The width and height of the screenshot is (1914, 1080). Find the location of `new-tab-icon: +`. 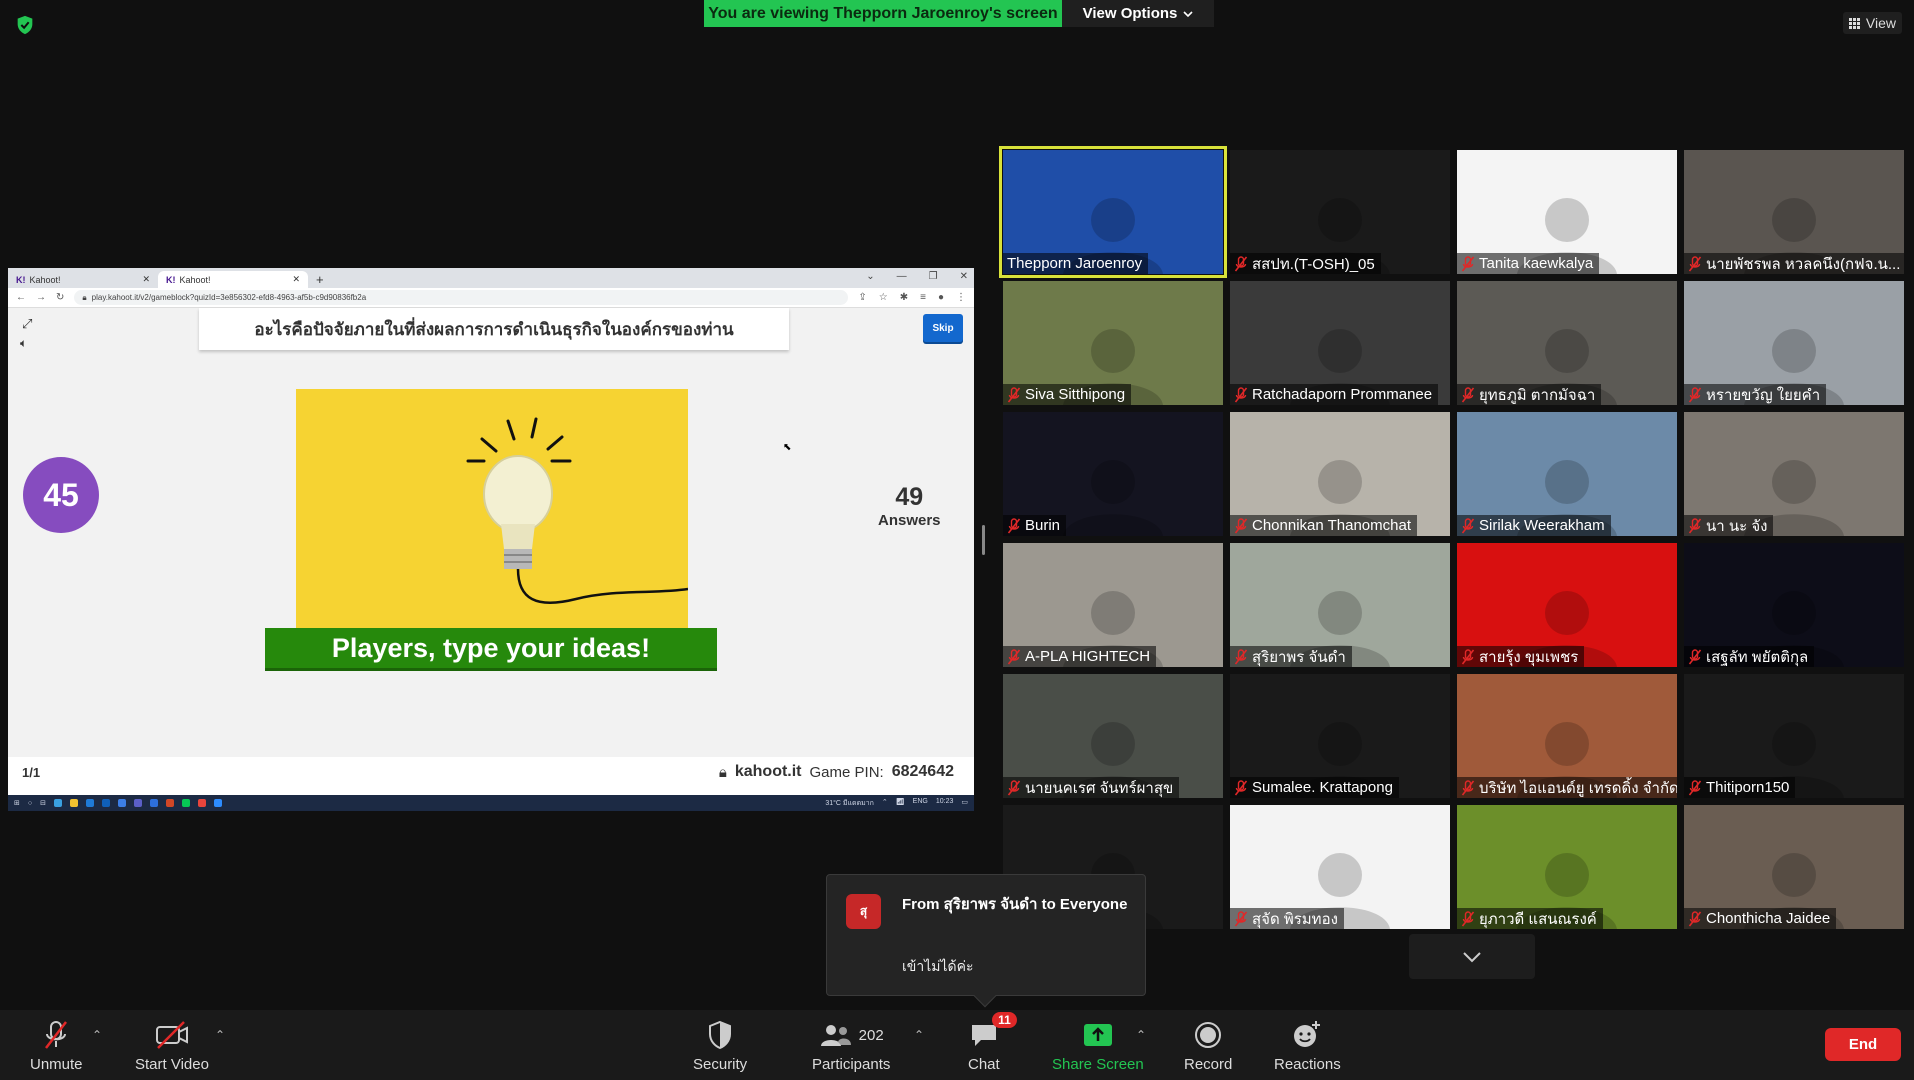

new-tab-icon: + is located at coordinates (320, 279).